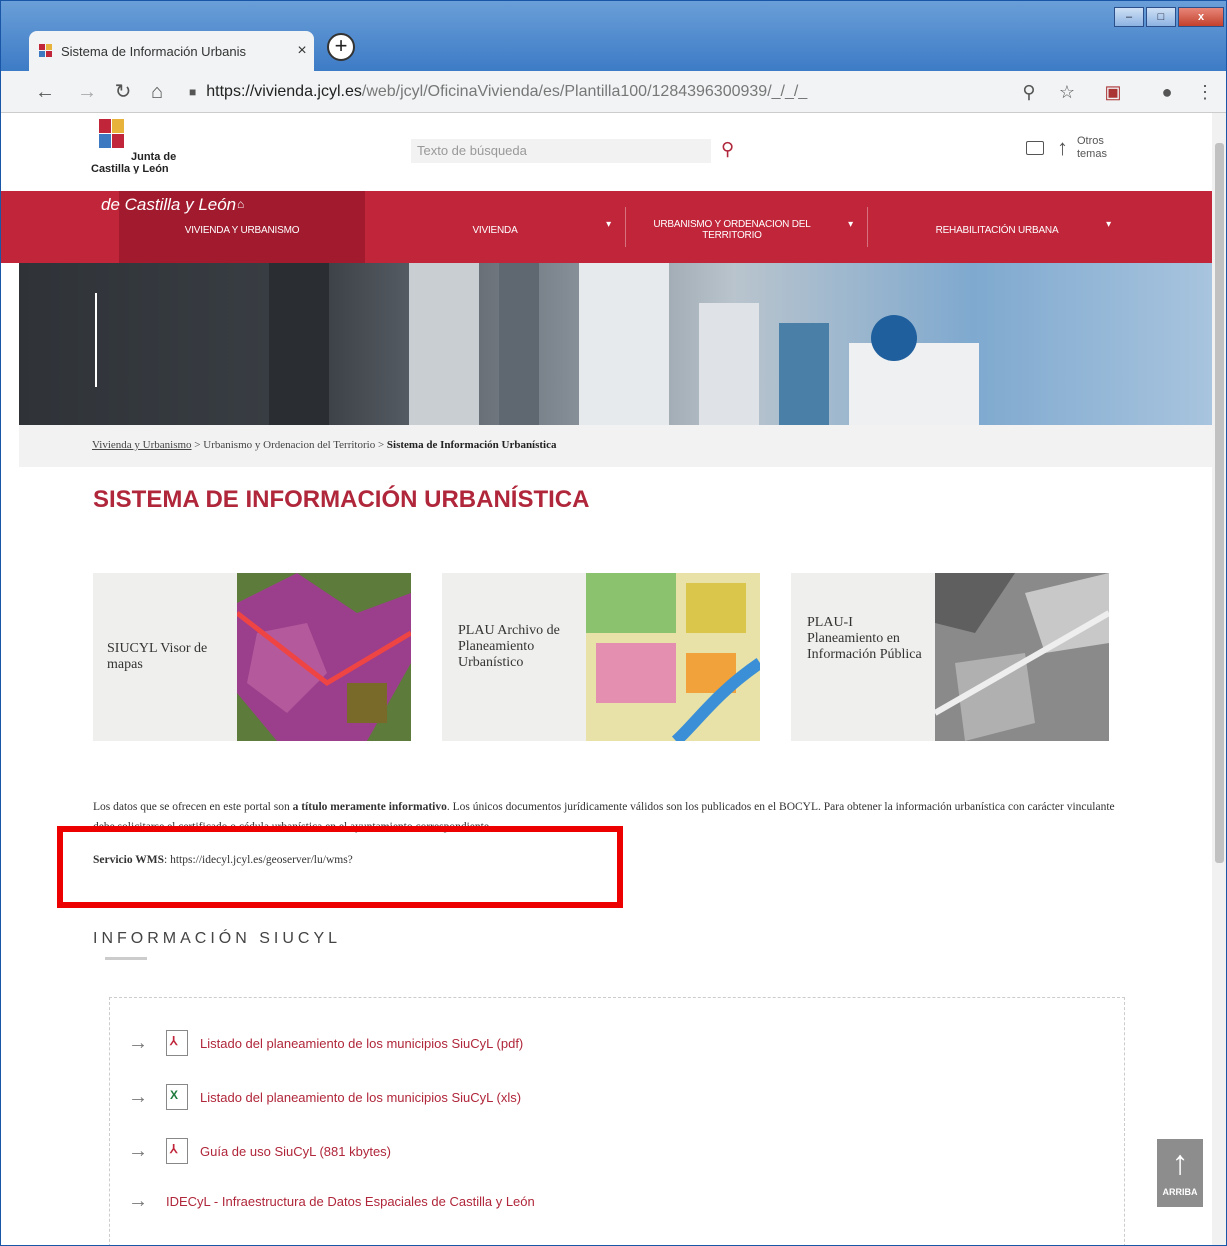 This screenshot has width=1227, height=1246. I want to click on breadcrumb-current: Sistema de Información Urbanística, so click(471, 445).